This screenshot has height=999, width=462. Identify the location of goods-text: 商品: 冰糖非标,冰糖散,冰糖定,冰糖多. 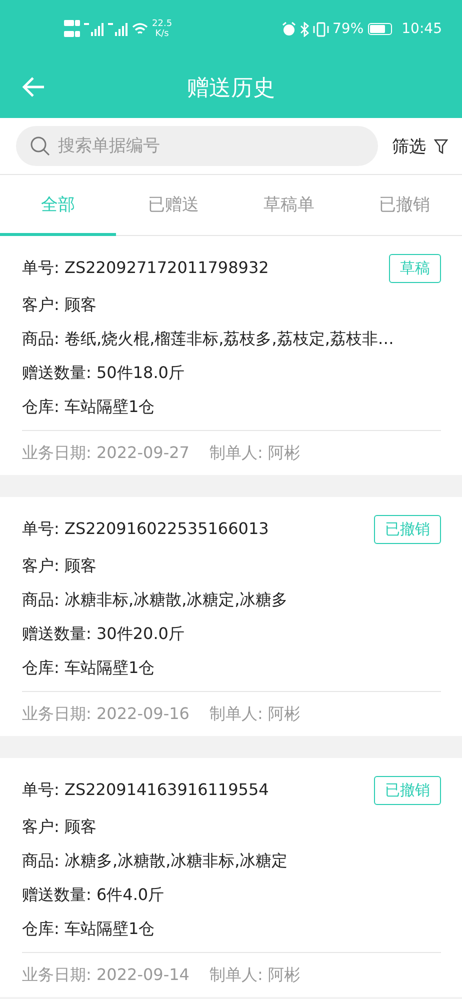
(155, 600).